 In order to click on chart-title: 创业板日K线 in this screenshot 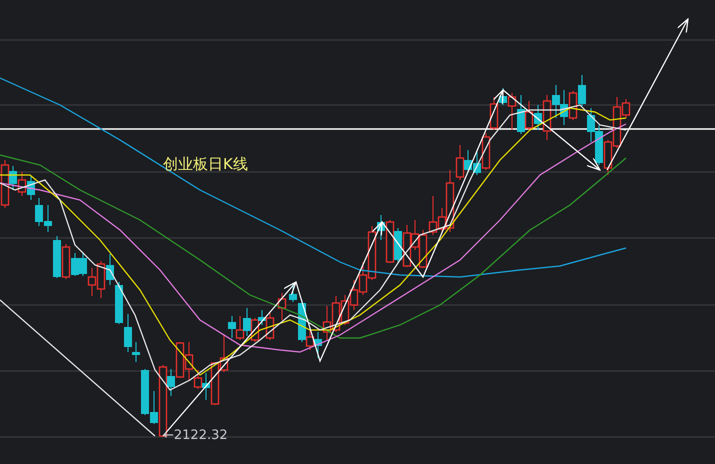, I will do `click(205, 164)`.